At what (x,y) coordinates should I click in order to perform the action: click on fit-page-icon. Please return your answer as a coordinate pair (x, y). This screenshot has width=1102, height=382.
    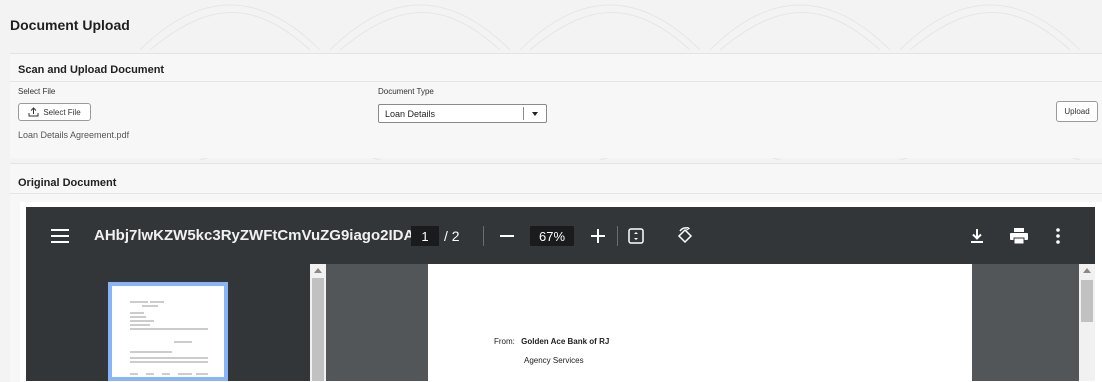
    Looking at the image, I should click on (636, 235).